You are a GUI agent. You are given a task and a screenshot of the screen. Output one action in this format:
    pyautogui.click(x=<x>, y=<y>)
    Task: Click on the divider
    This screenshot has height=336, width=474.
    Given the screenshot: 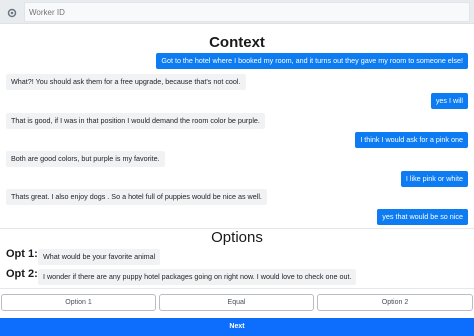 What is the action you would take?
    pyautogui.click(x=237, y=288)
    